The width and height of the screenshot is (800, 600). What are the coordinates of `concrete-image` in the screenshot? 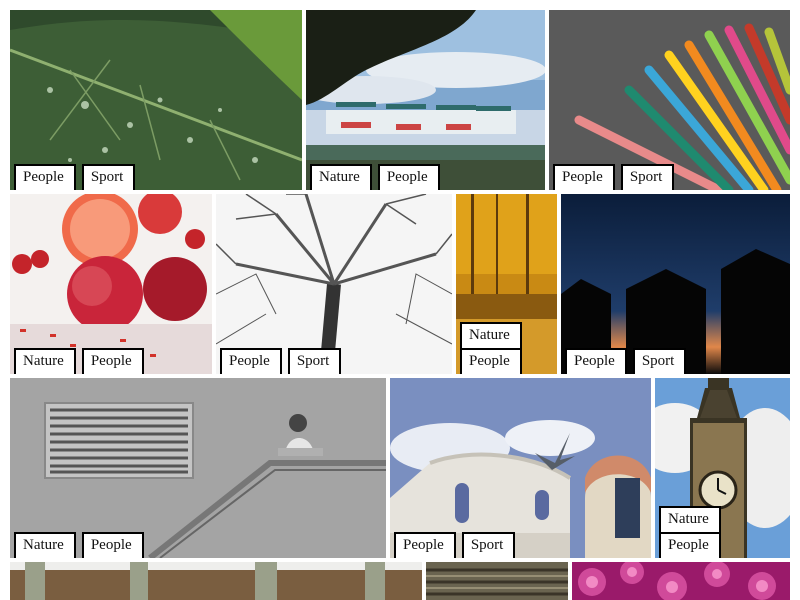 It's located at (198, 468).